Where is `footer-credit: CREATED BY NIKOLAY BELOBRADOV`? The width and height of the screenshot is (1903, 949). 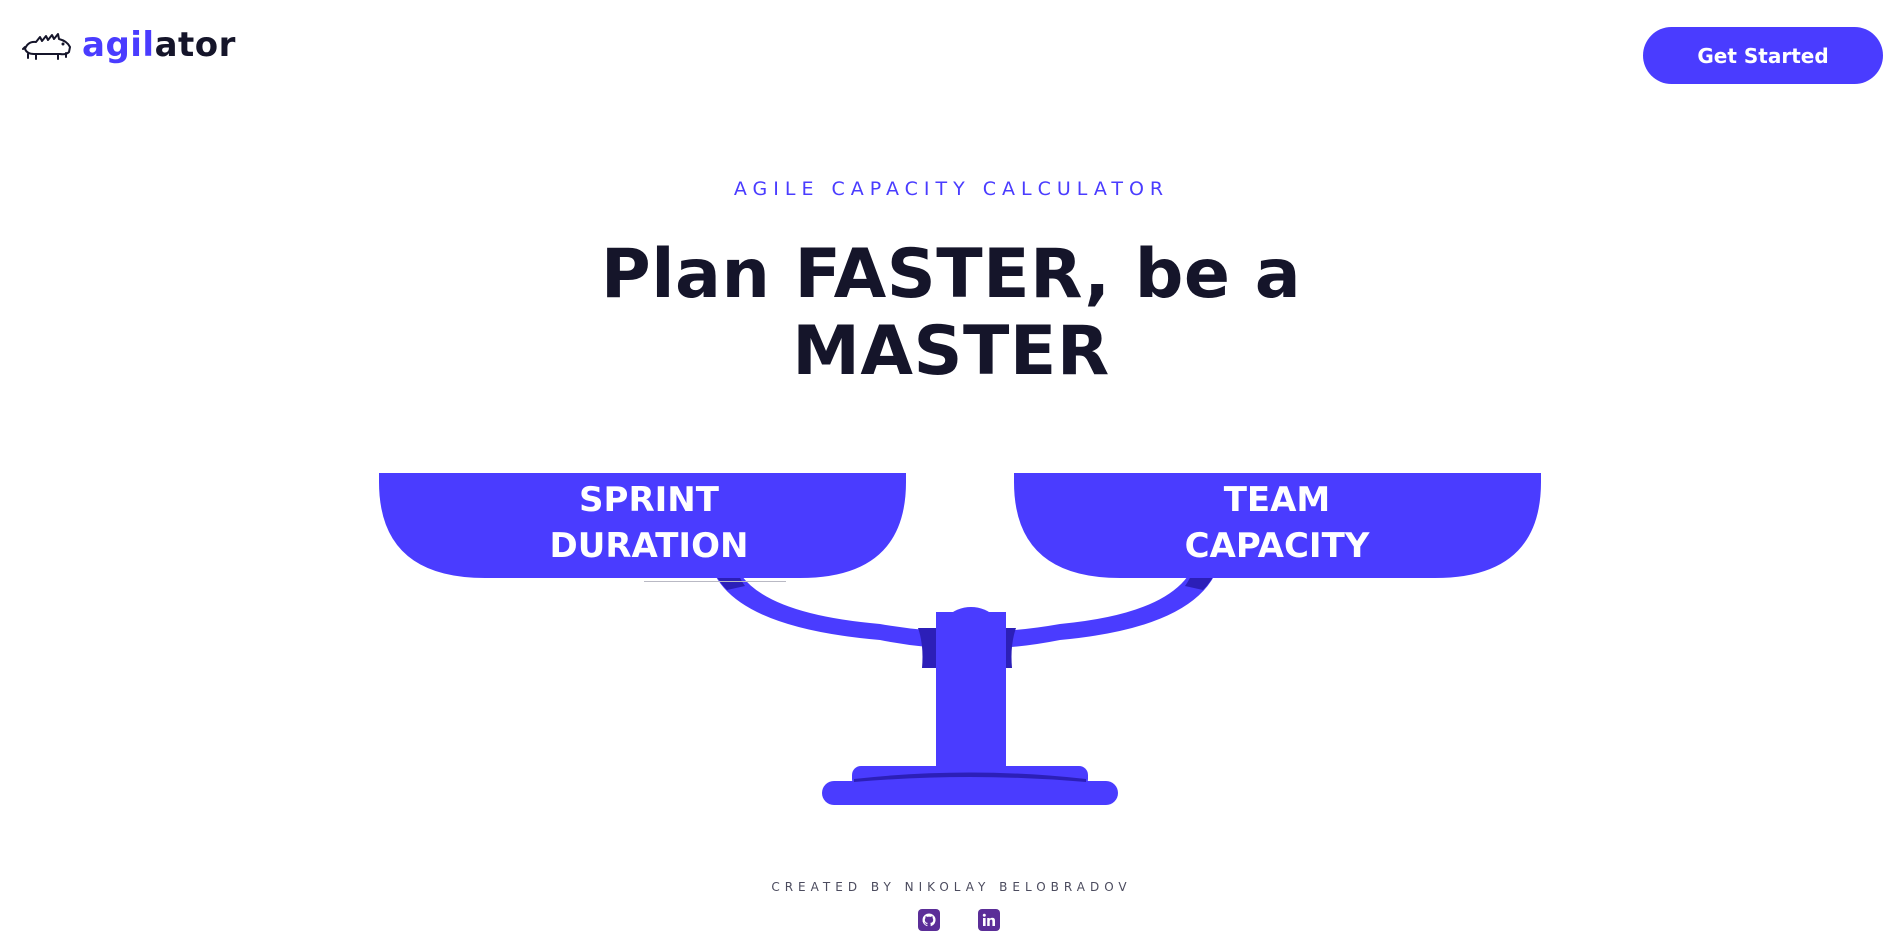 footer-credit: CREATED BY NIKOLAY BELOBRADOV is located at coordinates (951, 887).